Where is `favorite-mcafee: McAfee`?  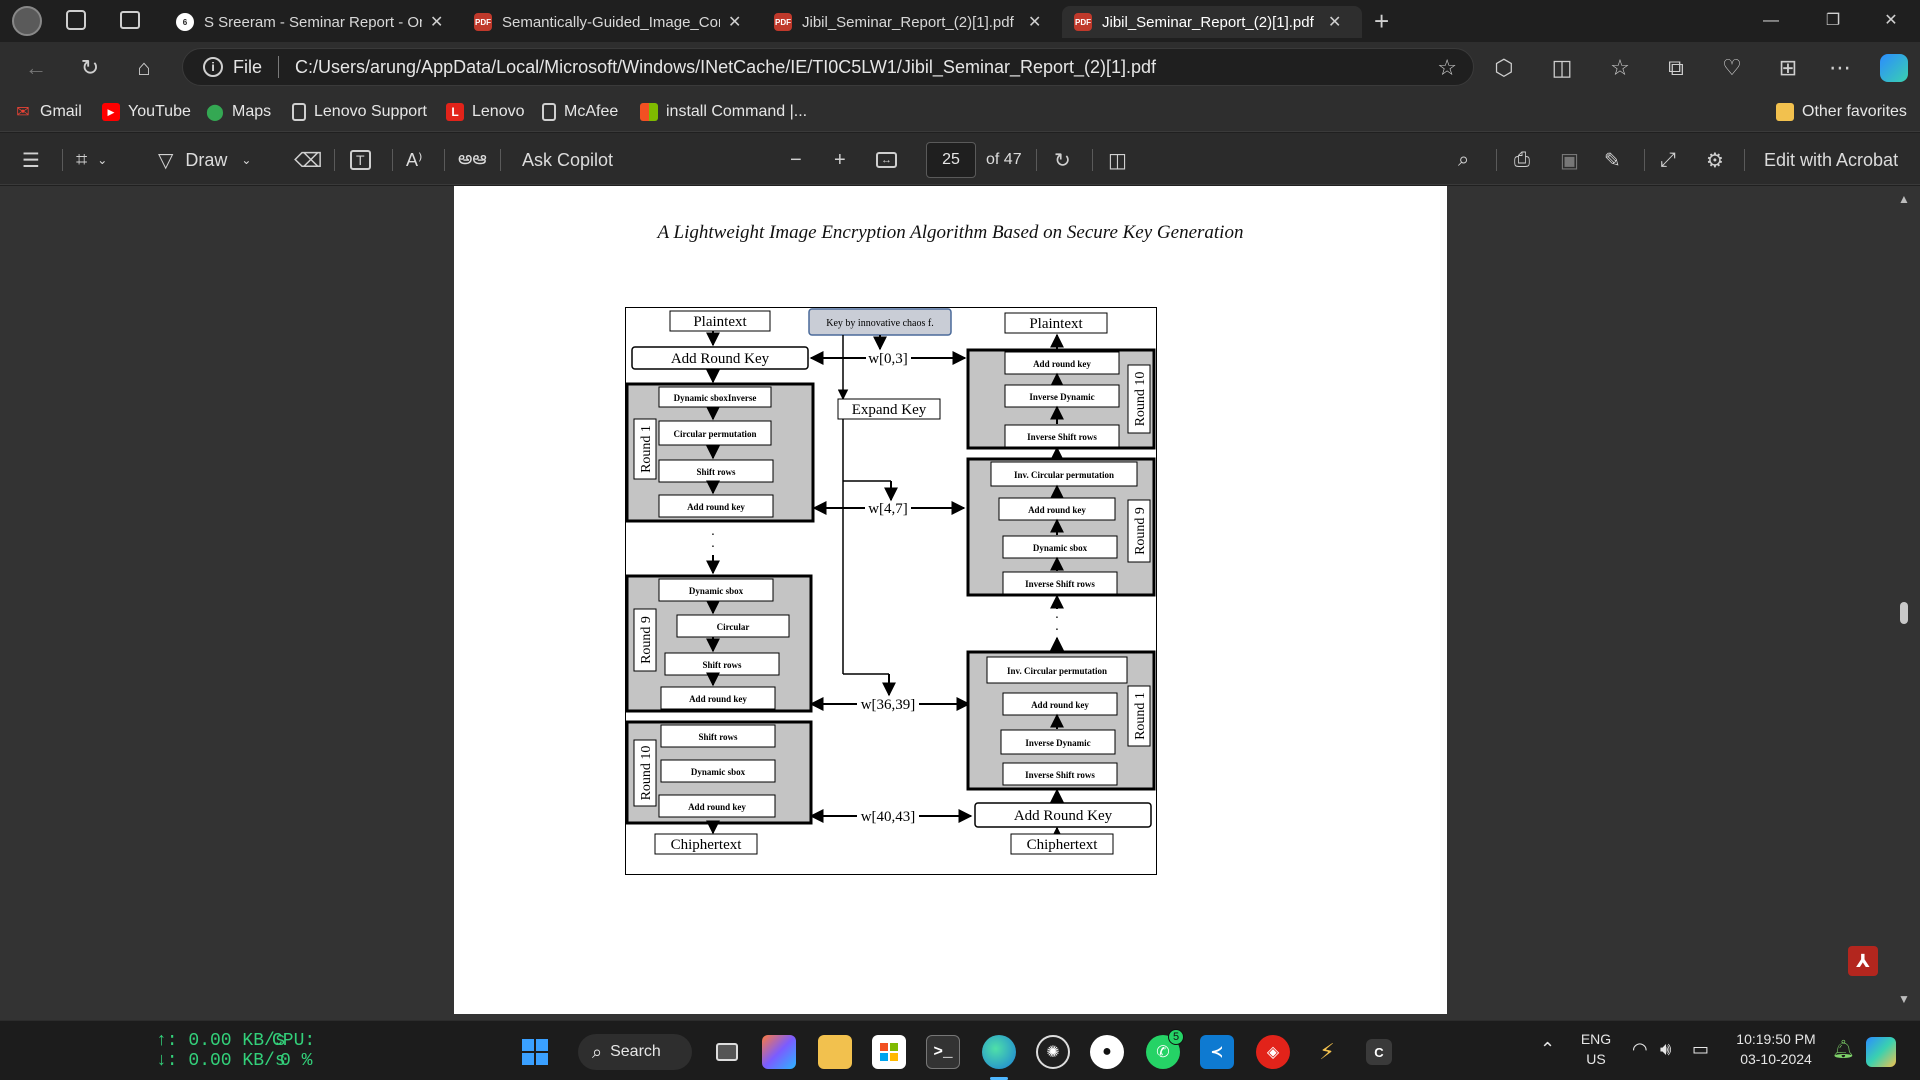
favorite-mcafee: McAfee is located at coordinates (580, 112).